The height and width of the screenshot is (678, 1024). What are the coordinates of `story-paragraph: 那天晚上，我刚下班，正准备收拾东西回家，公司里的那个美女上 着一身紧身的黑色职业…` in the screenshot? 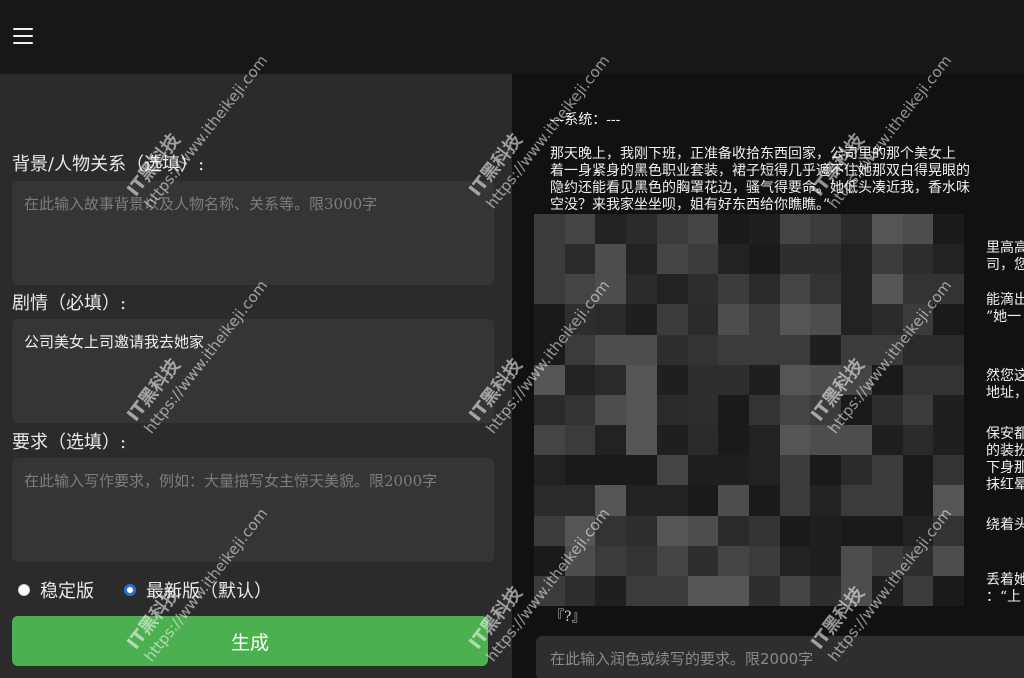 It's located at (787, 180).